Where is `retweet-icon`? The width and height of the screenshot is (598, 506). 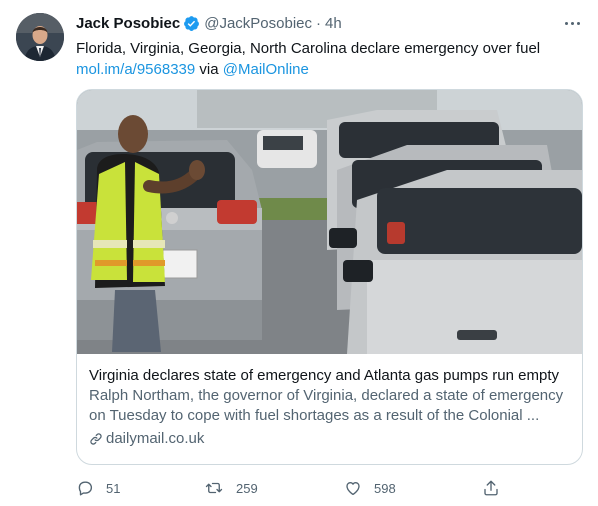 retweet-icon is located at coordinates (214, 488).